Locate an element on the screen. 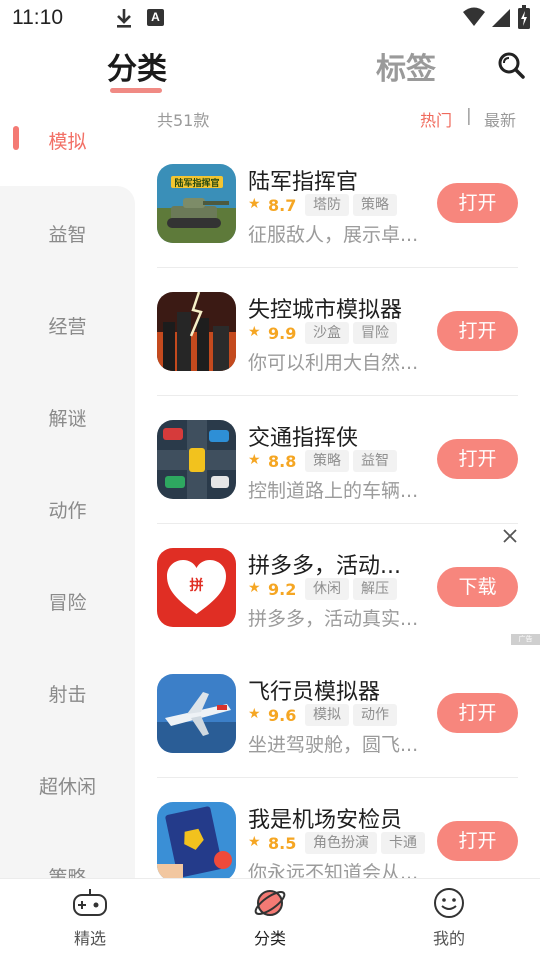  ad-list-item: 拼 拼多多，活动... ★ 9.2 休闲 解压 拼多多，活动真实... 下载 is located at coordinates (337, 588).